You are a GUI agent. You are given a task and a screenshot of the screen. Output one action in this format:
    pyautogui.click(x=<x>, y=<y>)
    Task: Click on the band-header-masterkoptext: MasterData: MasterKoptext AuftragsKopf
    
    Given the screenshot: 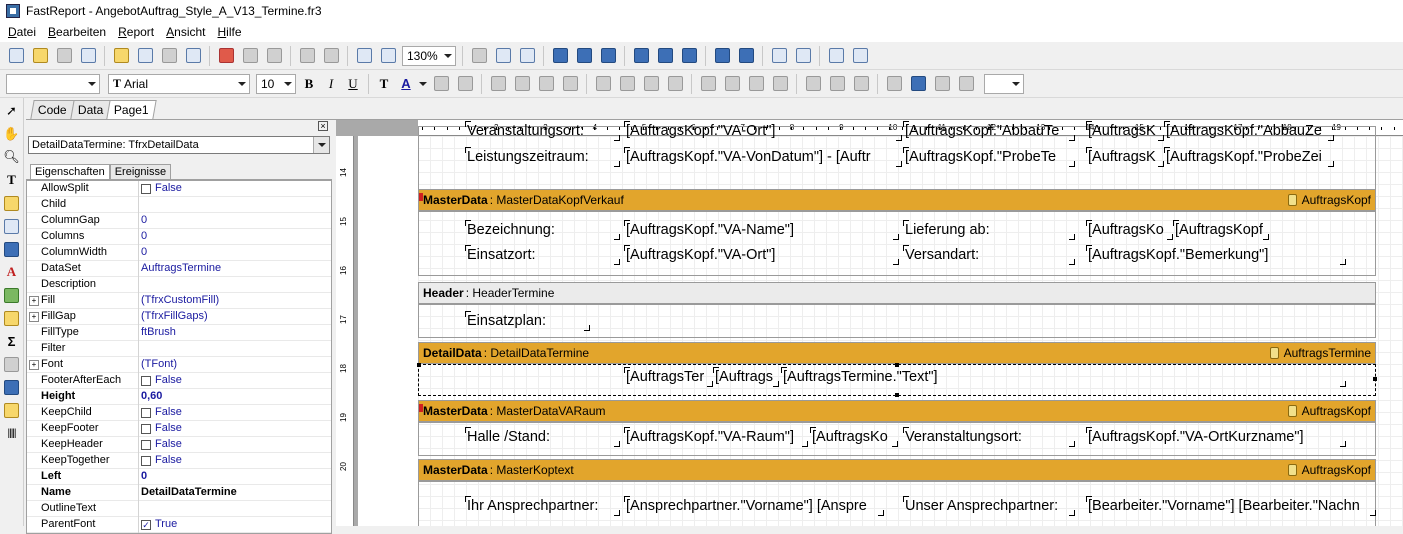 What is the action you would take?
    pyautogui.click(x=897, y=470)
    